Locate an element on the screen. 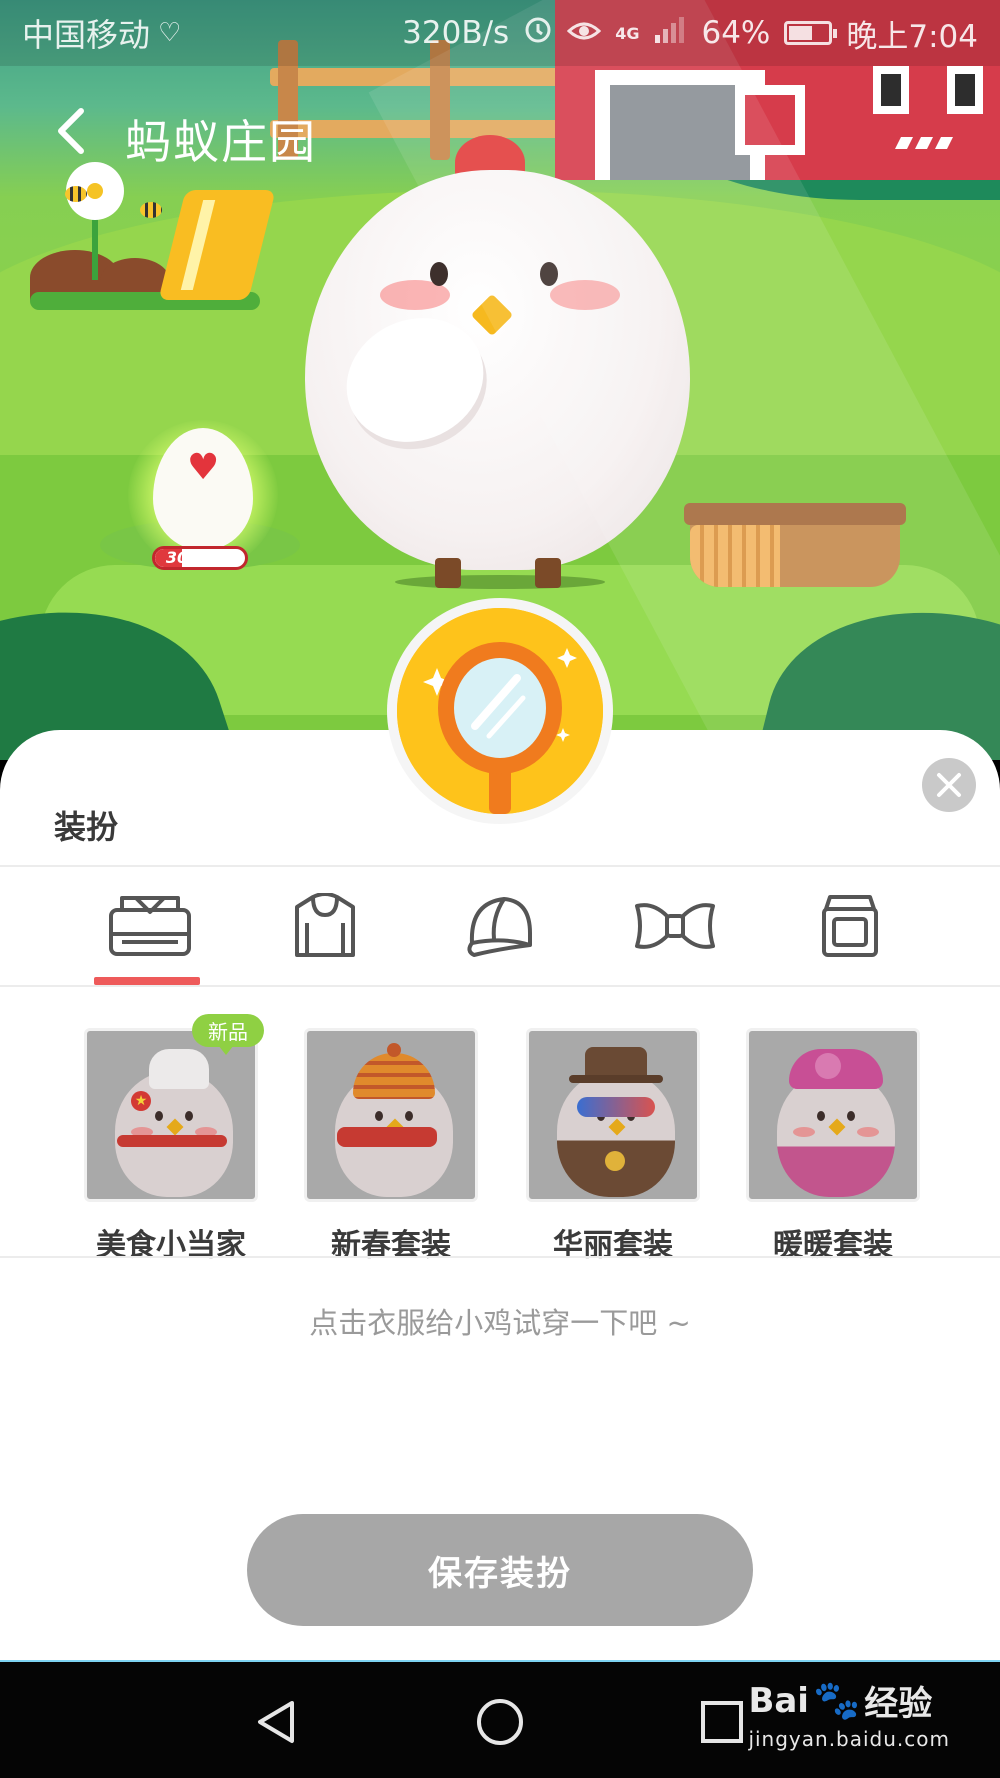 The image size is (1000, 1778). bowtie-icon is located at coordinates (675, 926).